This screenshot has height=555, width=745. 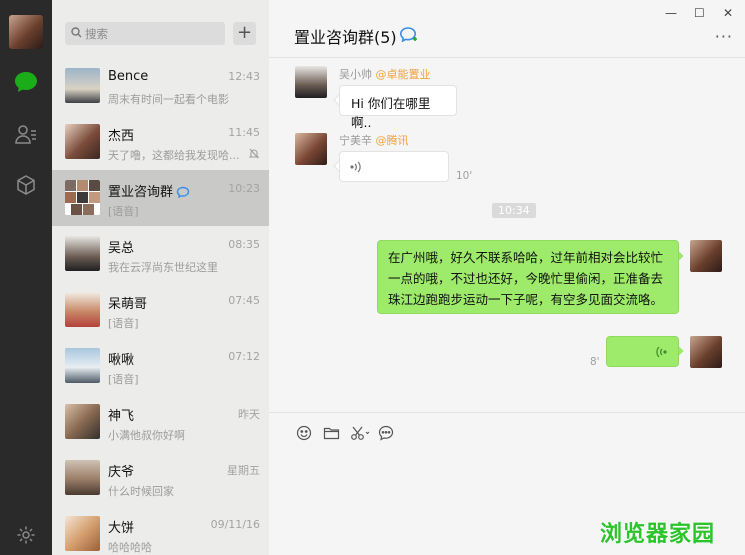 What do you see at coordinates (145, 33) in the screenshot?
I see `search-box: 搜索` at bounding box center [145, 33].